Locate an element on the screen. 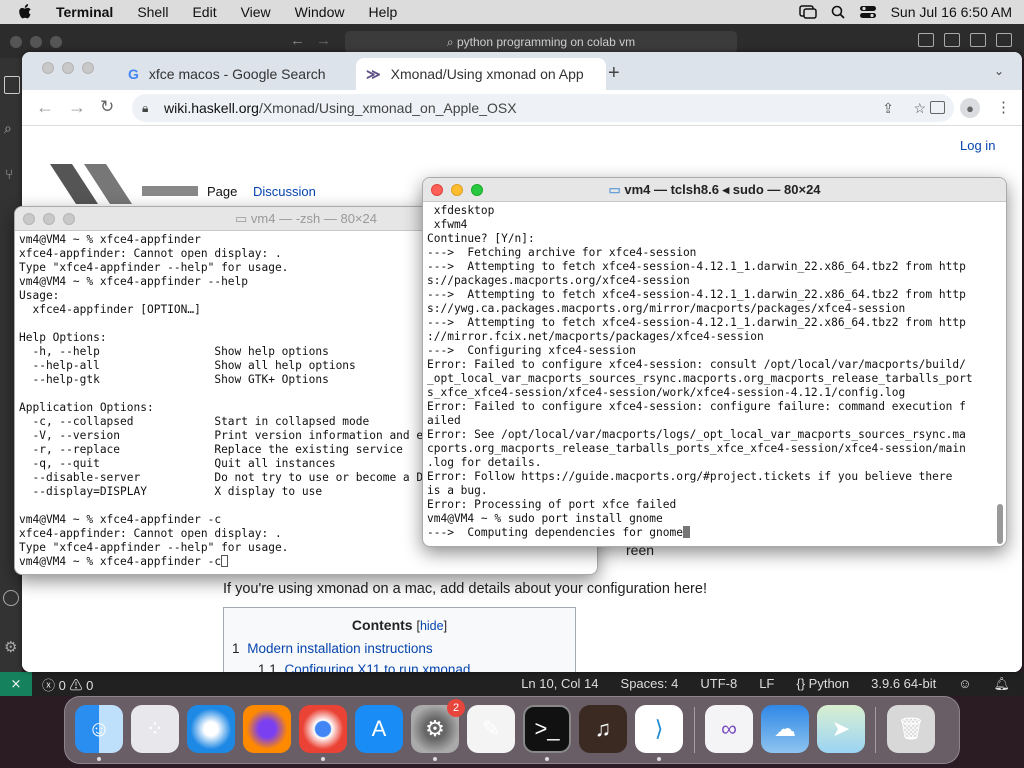  safari-icon: ✦ is located at coordinates (211, 729).